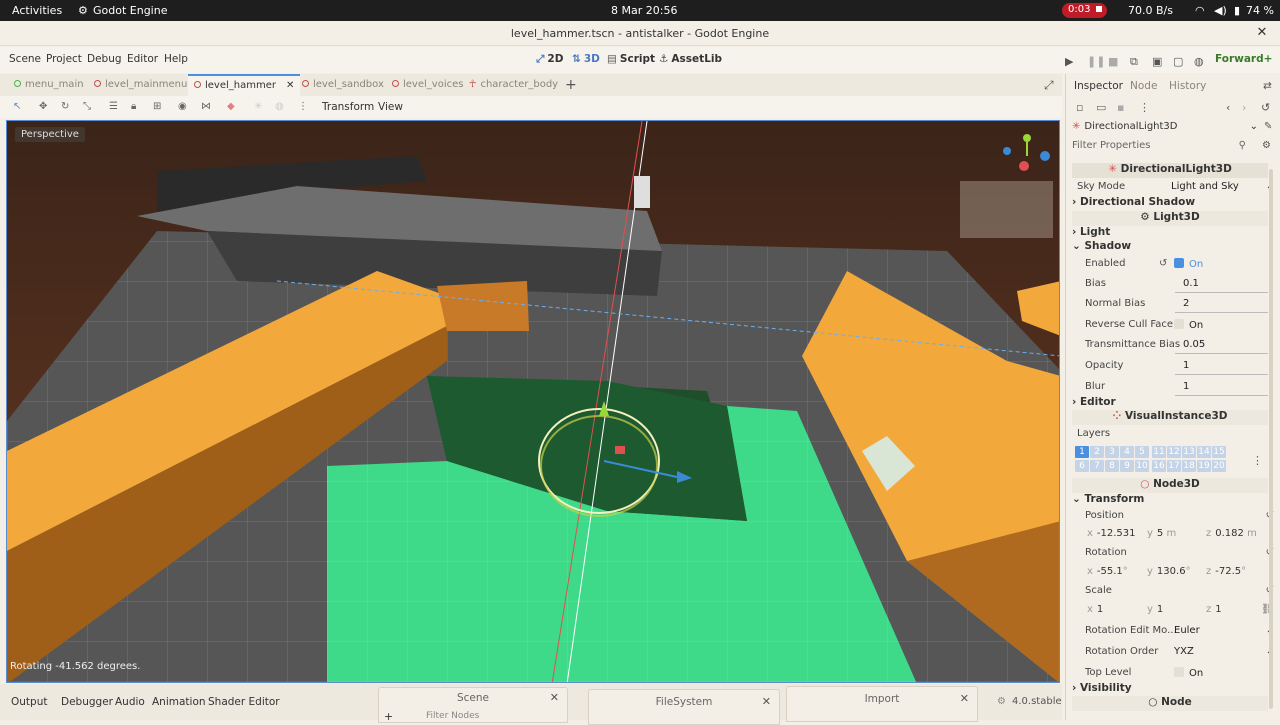 The image size is (1280, 725). What do you see at coordinates (1199, 61) in the screenshot?
I see `movie-maker-icon: ◍` at bounding box center [1199, 61].